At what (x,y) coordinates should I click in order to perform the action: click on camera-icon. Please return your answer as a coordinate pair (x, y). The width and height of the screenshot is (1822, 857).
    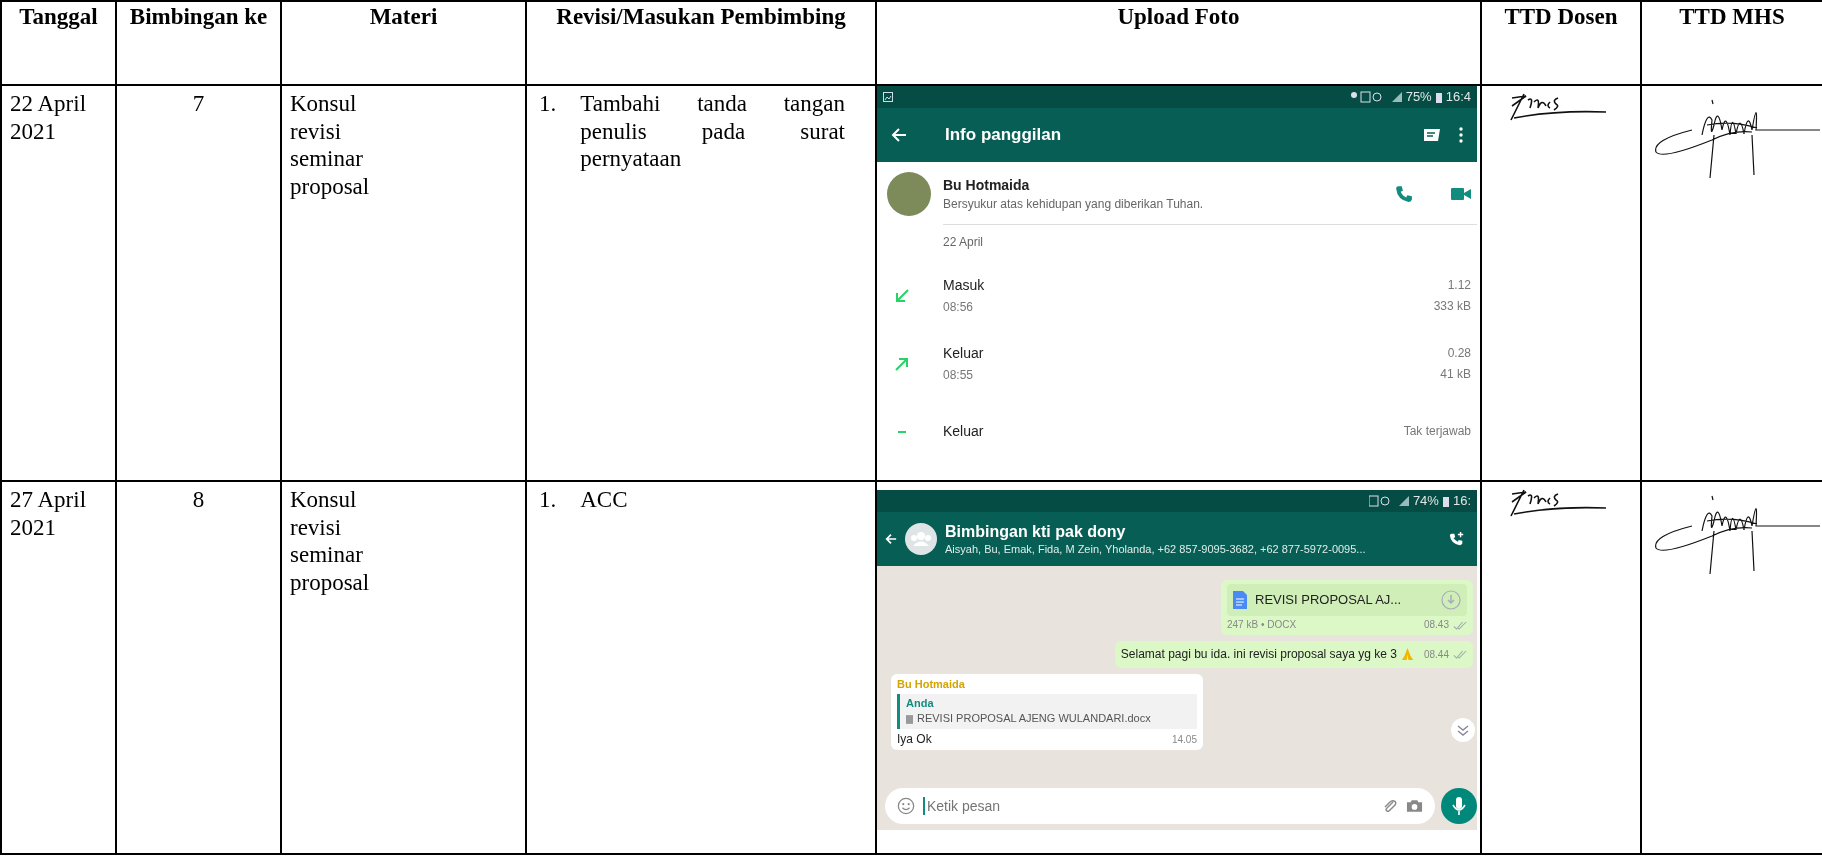
    Looking at the image, I should click on (1414, 806).